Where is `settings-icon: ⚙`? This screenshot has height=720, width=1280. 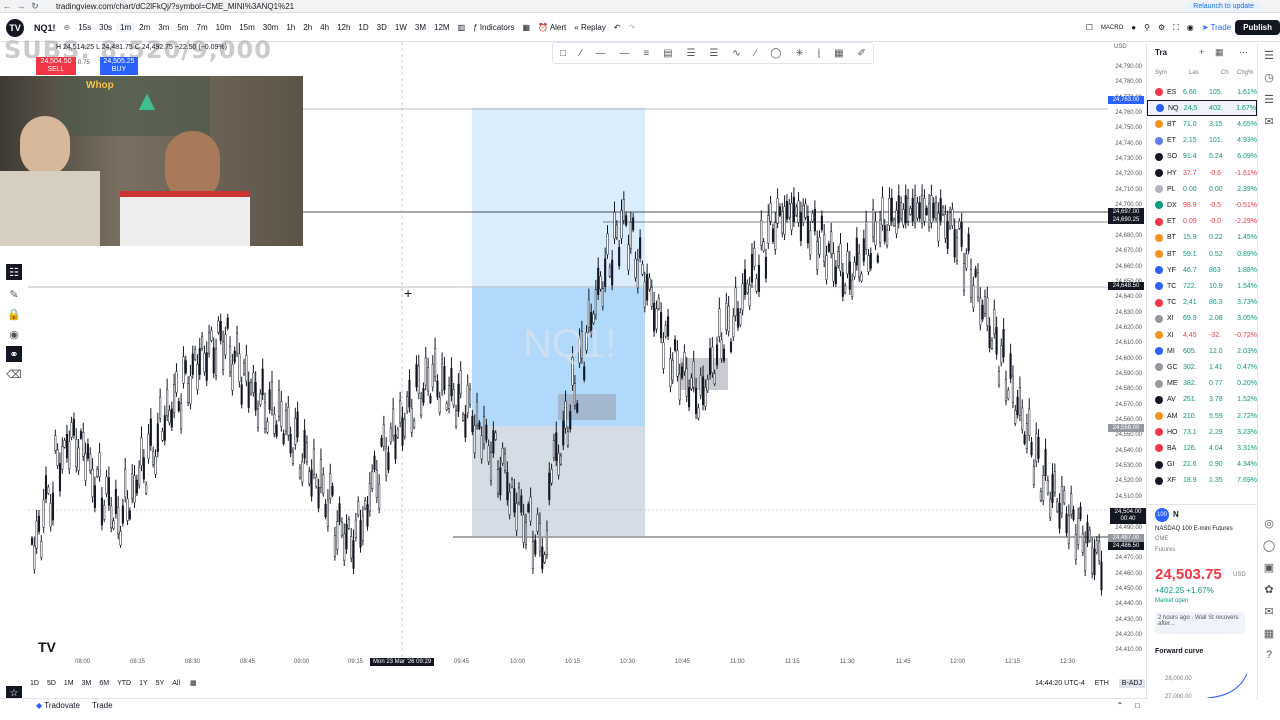 settings-icon: ⚙ is located at coordinates (1161, 27).